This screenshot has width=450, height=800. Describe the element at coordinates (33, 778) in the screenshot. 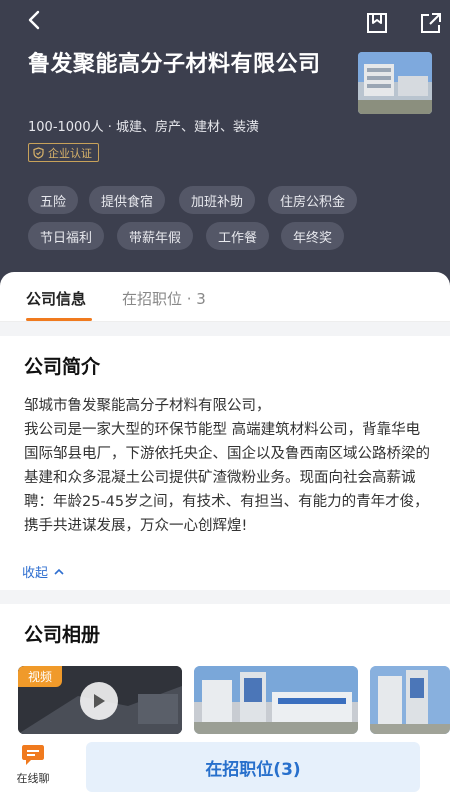

I see `chat-label: 在线聊` at that location.